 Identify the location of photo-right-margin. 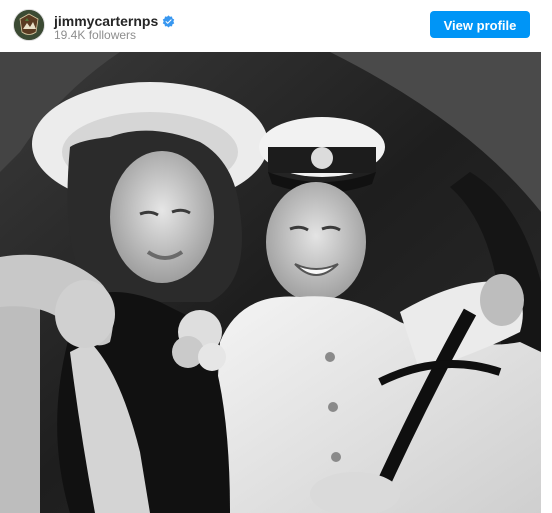
(546, 282).